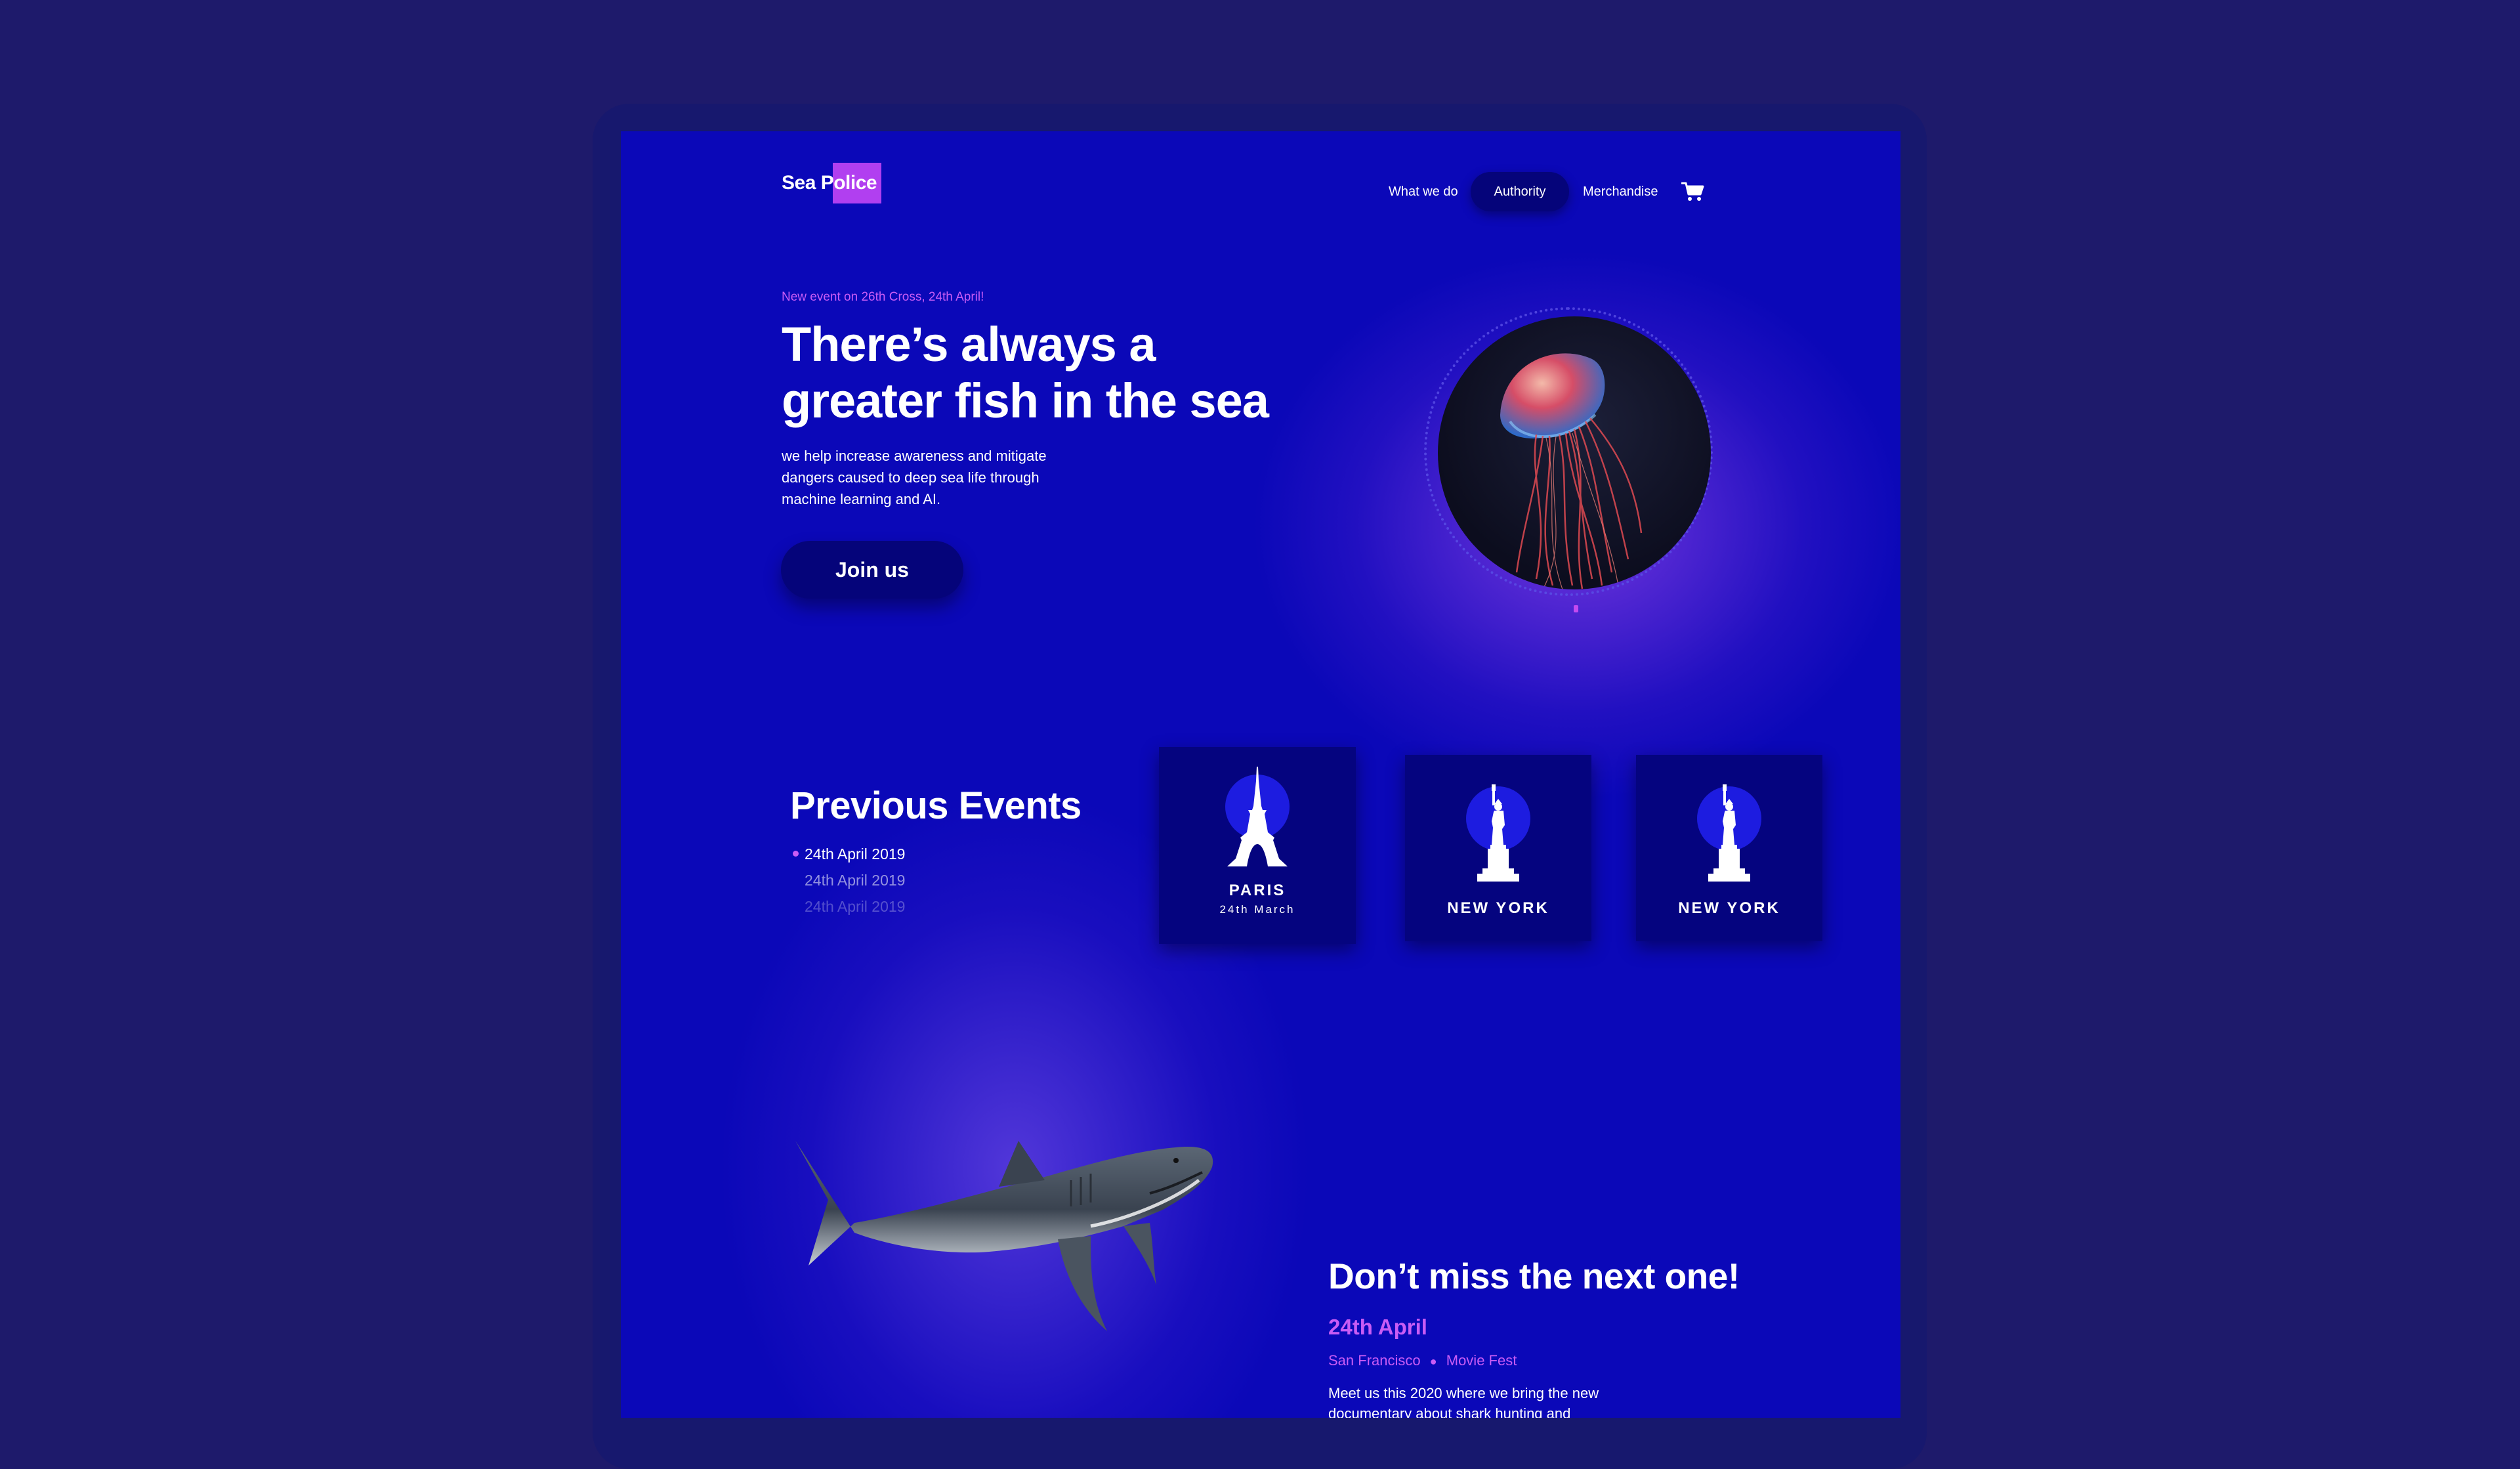  Describe the element at coordinates (969, 344) in the screenshot. I see `hero-title-line1: There’s always a` at that location.